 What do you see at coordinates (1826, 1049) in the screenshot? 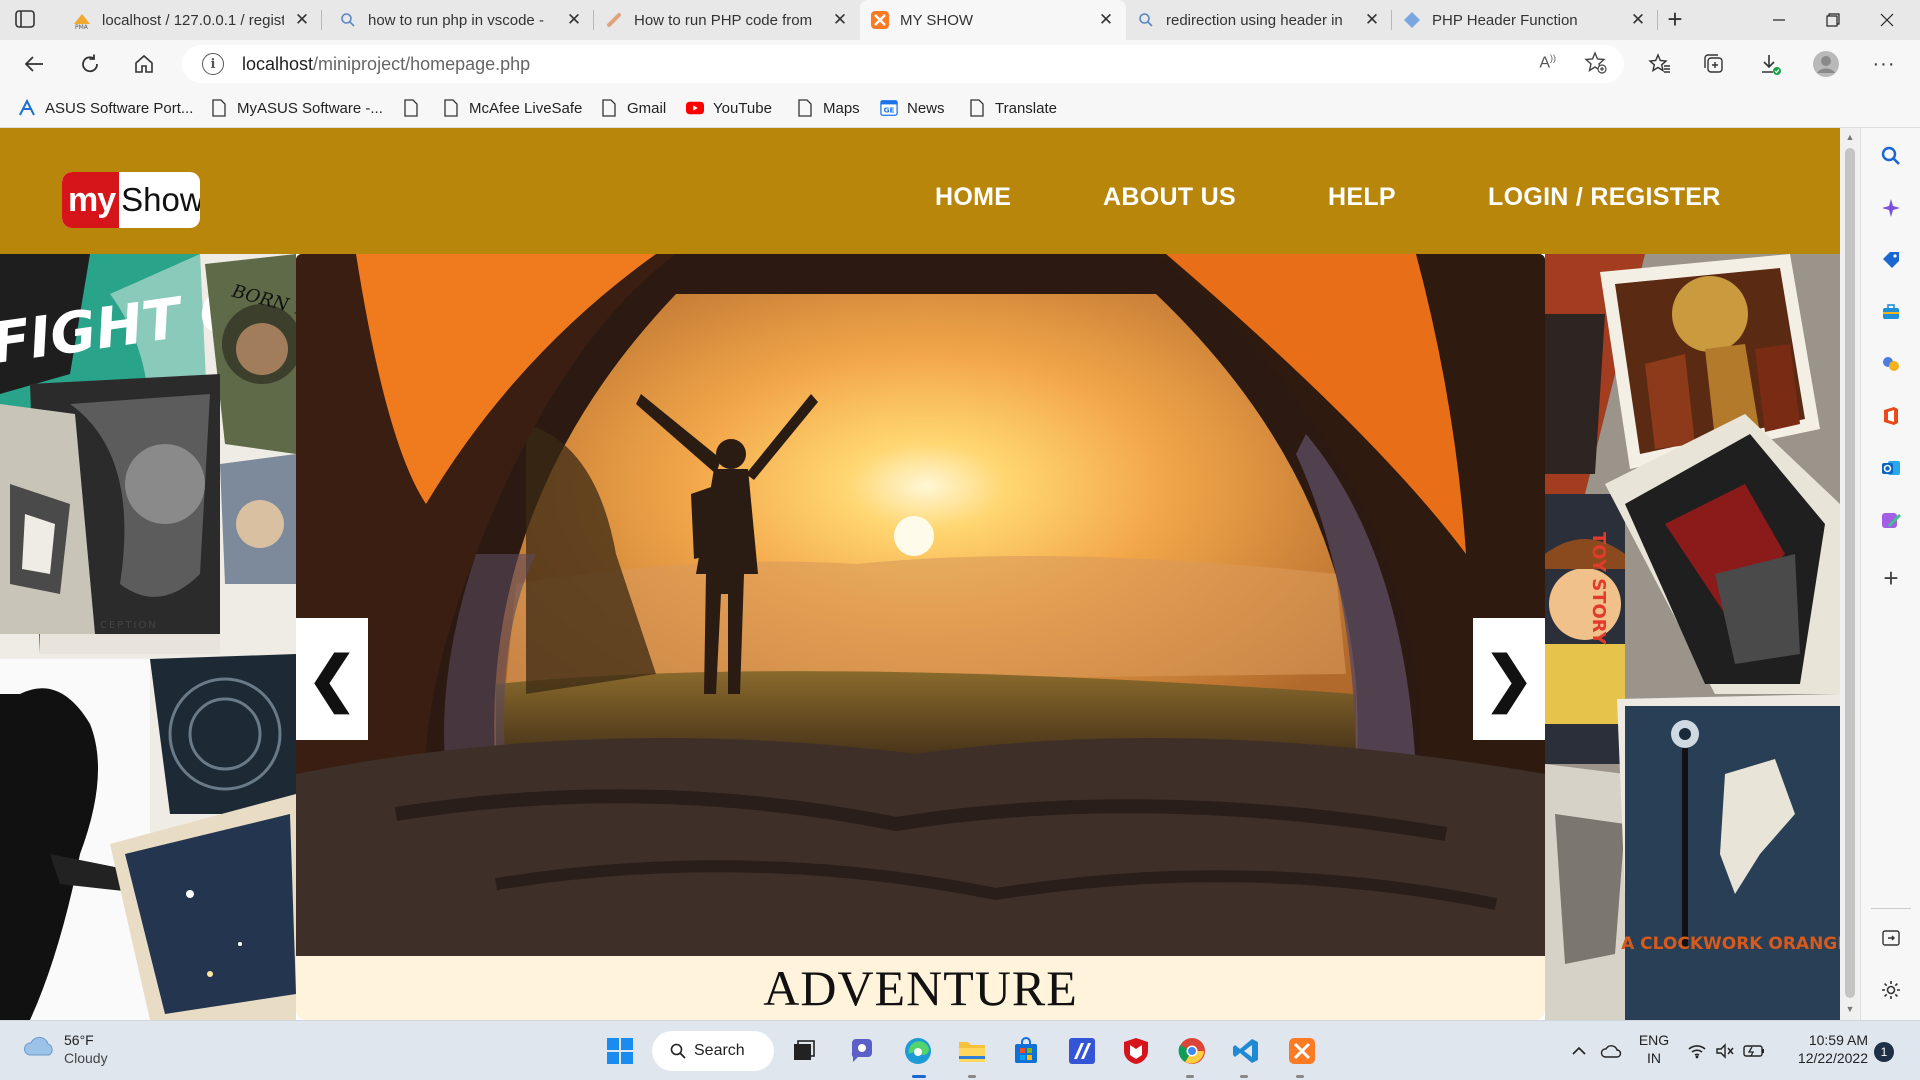
I see `clock: 10:59 AM 12/22/2022` at bounding box center [1826, 1049].